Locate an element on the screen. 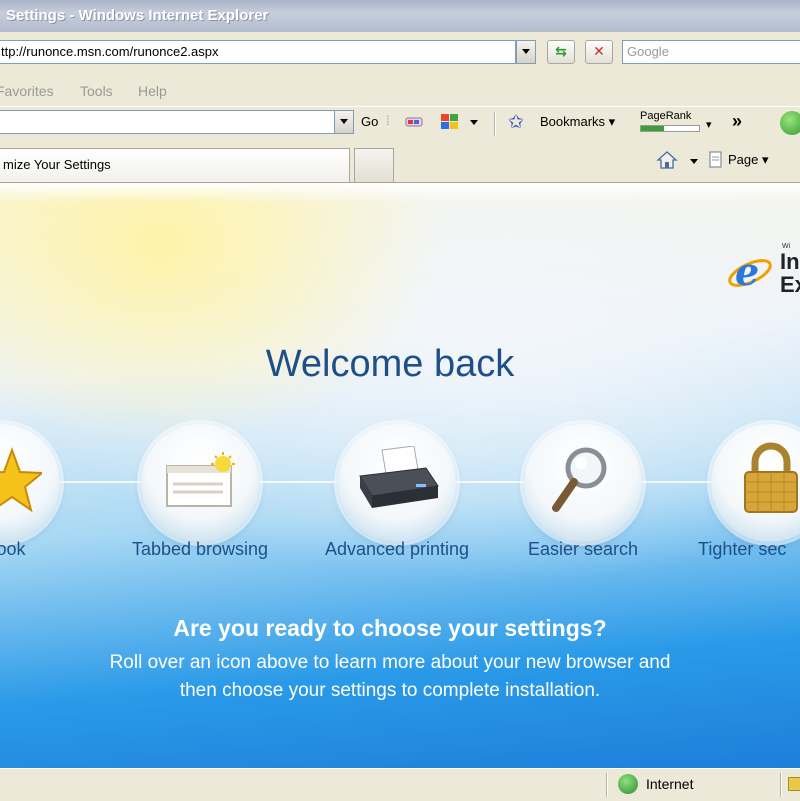 The image size is (800, 801). address-dropdown-button is located at coordinates (526, 52).